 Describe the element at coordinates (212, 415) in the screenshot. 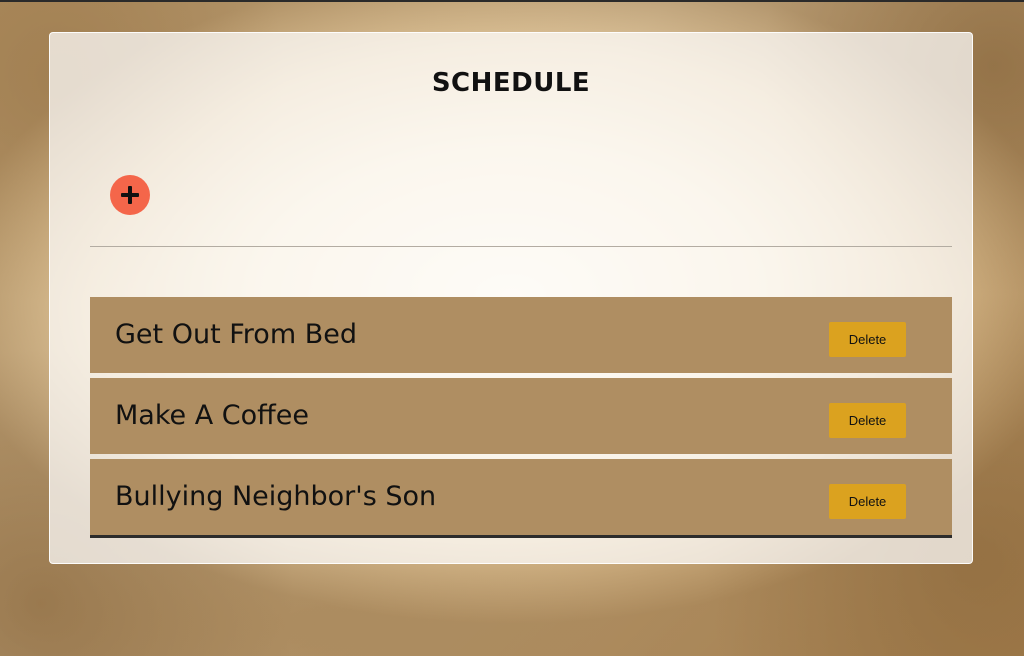

I see `schedule-item-label: Make A Coffee` at that location.